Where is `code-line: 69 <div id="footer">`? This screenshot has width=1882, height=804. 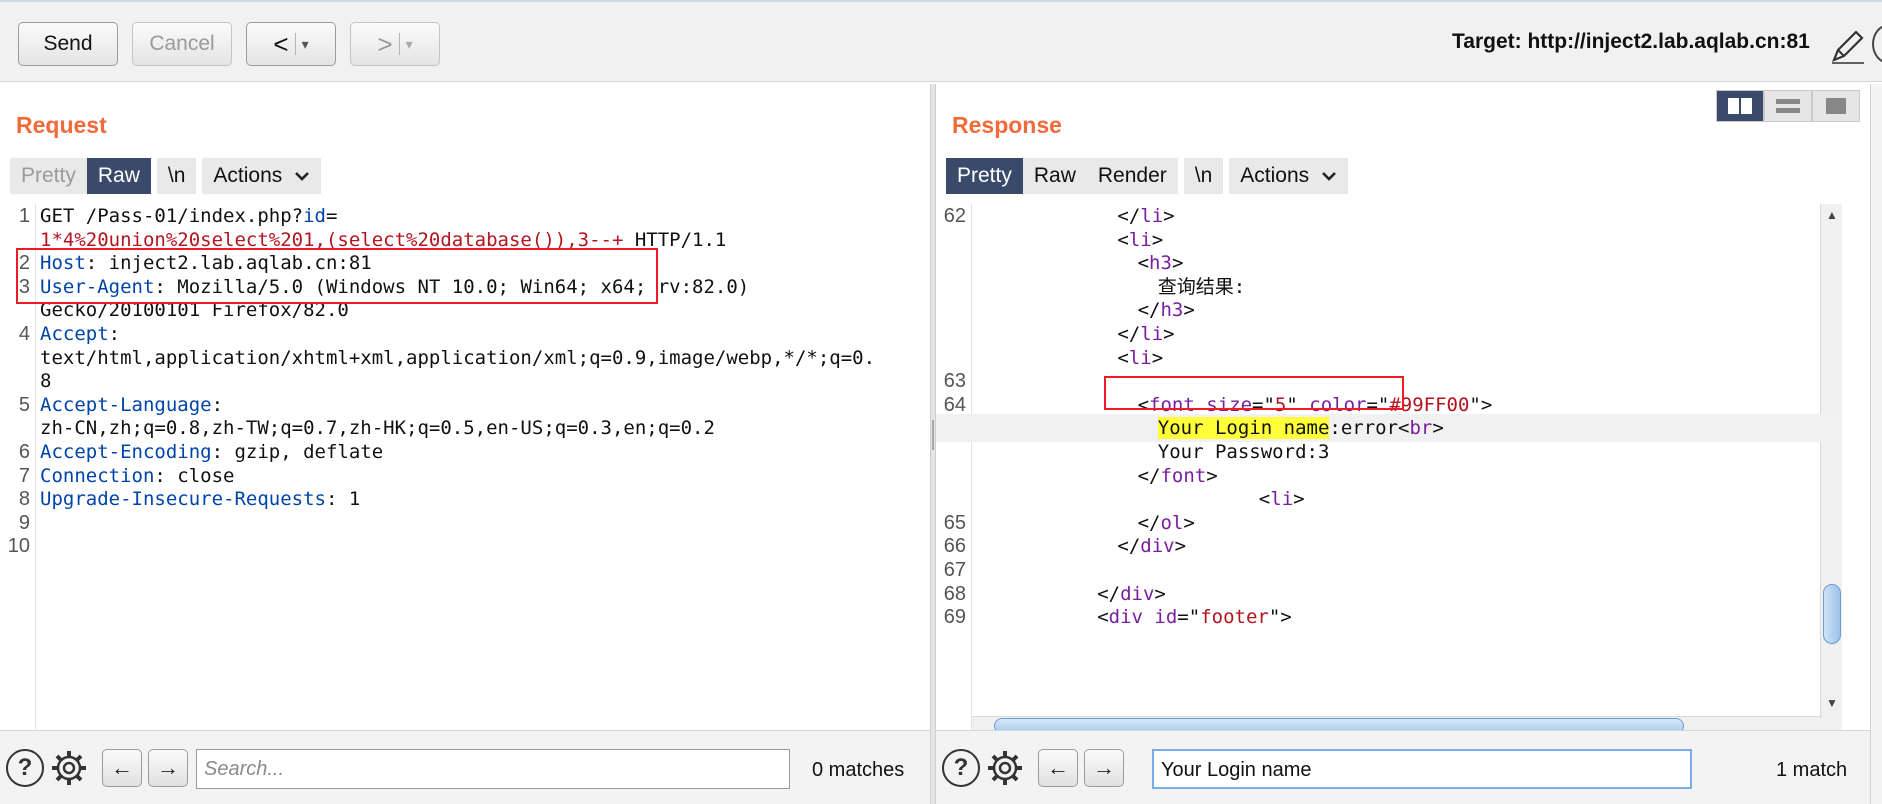
code-line: 69 <div id="footer"> is located at coordinates (1389, 617).